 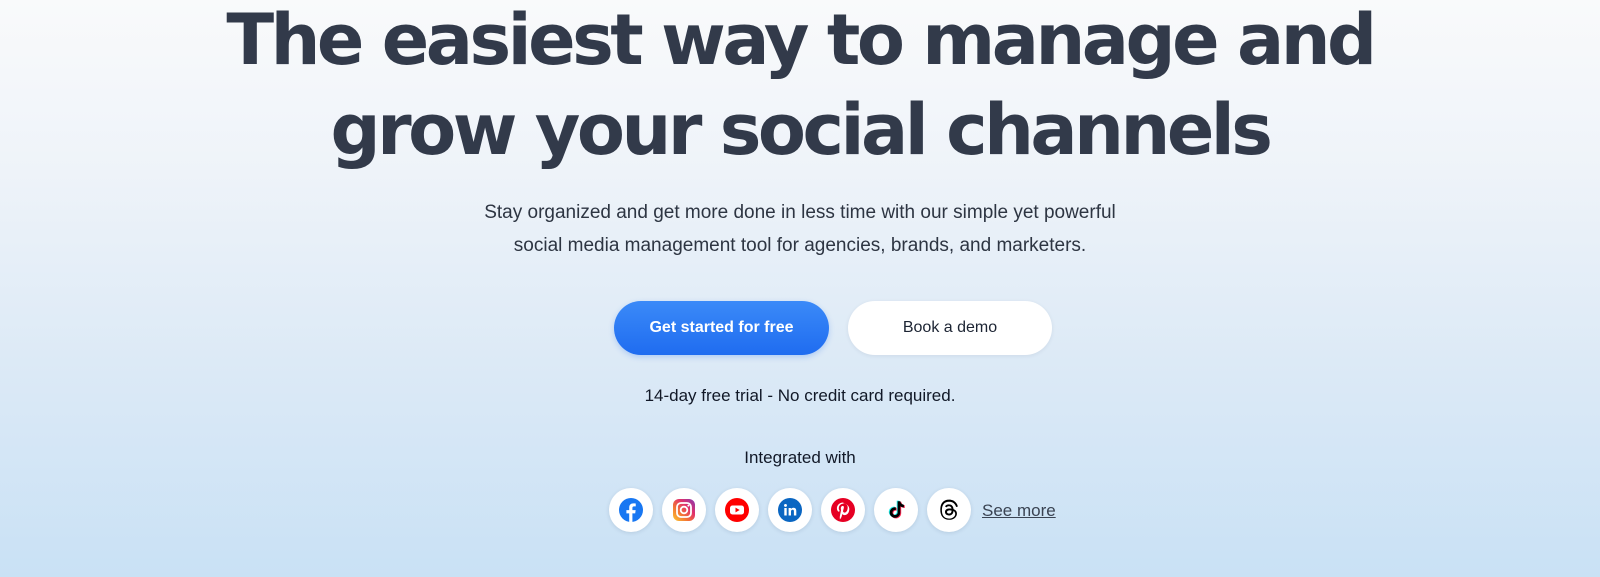 I want to click on youtube-link, so click(x=737, y=510).